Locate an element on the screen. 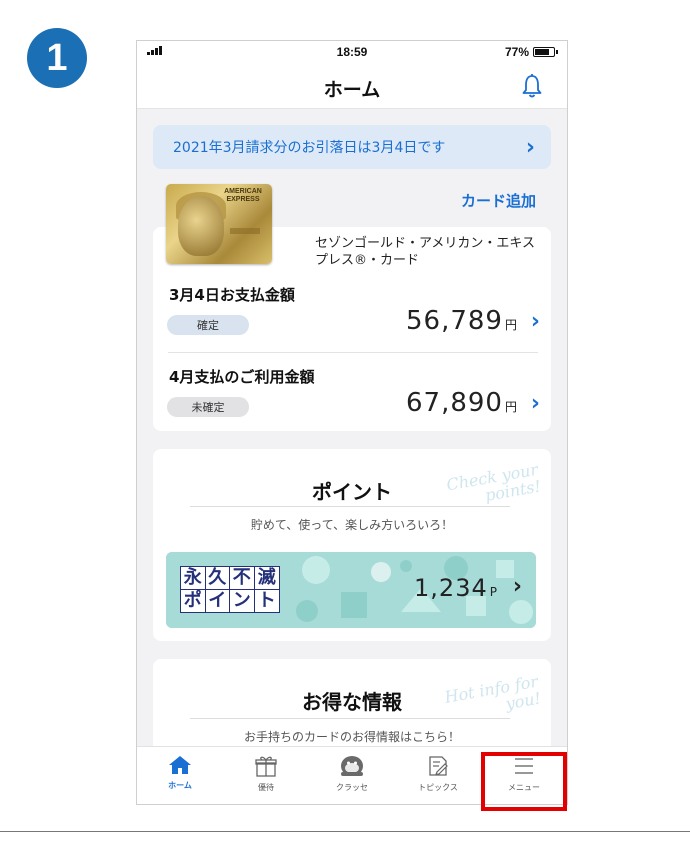 The width and height of the screenshot is (690, 845). info-subtitle: お手持ちのカードのお得情報はこちら！ is located at coordinates (351, 737).